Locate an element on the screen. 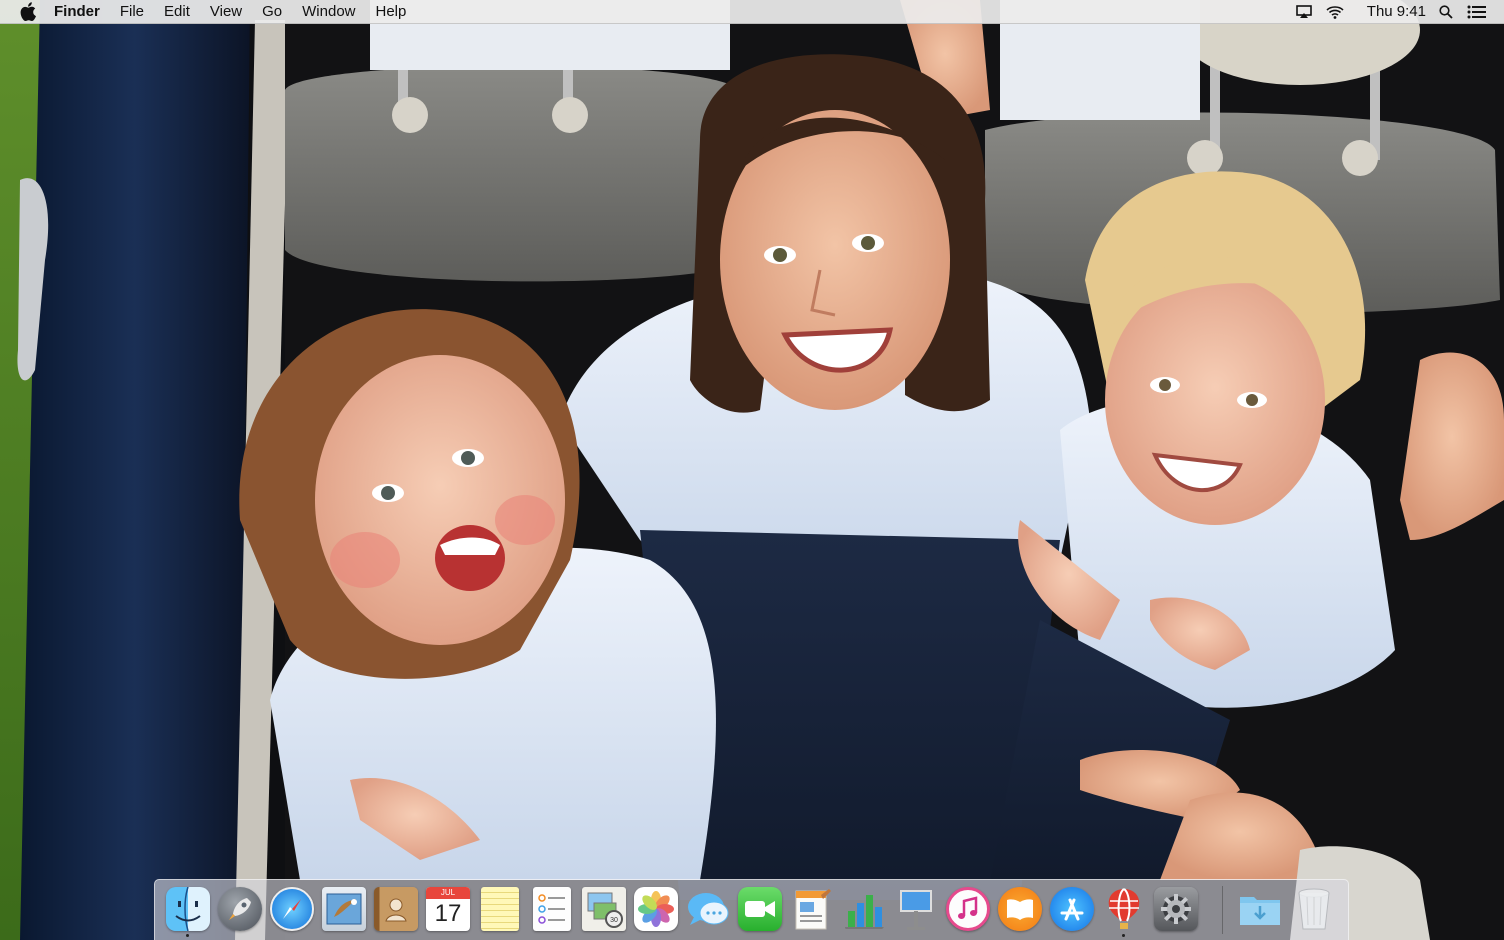 This screenshot has height=940, width=1504. dock-item-safari is located at coordinates (292, 909).